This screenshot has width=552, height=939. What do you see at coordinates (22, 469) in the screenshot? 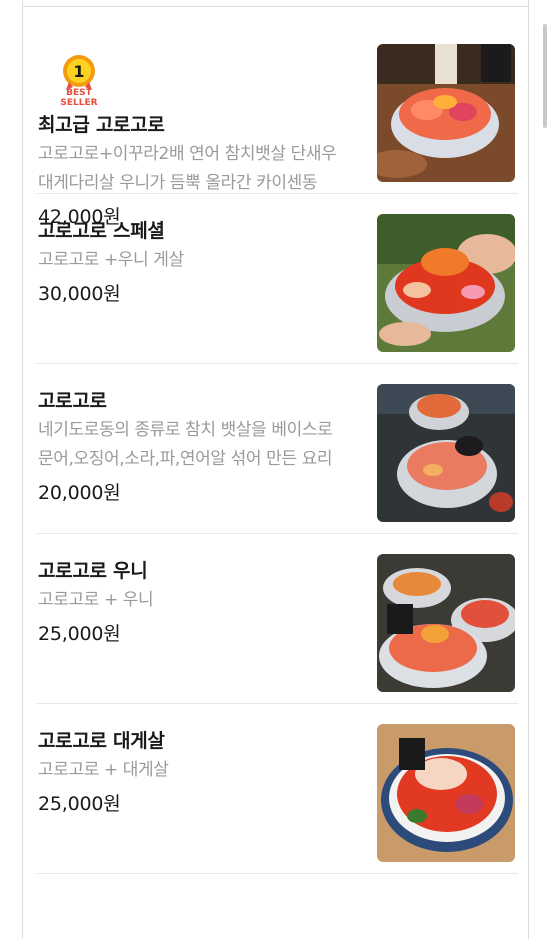
I see `page-edge-left` at bounding box center [22, 469].